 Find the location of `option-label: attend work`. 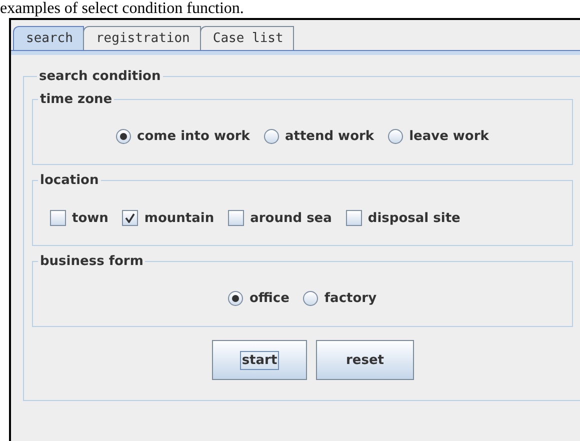

option-label: attend work is located at coordinates (329, 136).